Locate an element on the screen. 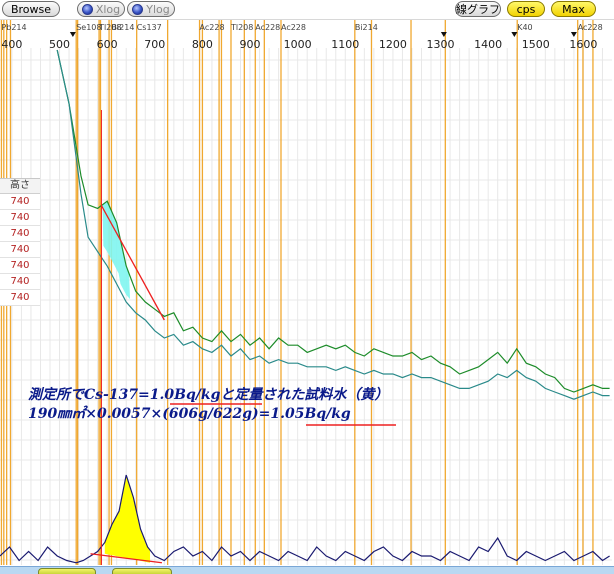 This screenshot has width=614, height=574. cps-button: cps is located at coordinates (526, 9).